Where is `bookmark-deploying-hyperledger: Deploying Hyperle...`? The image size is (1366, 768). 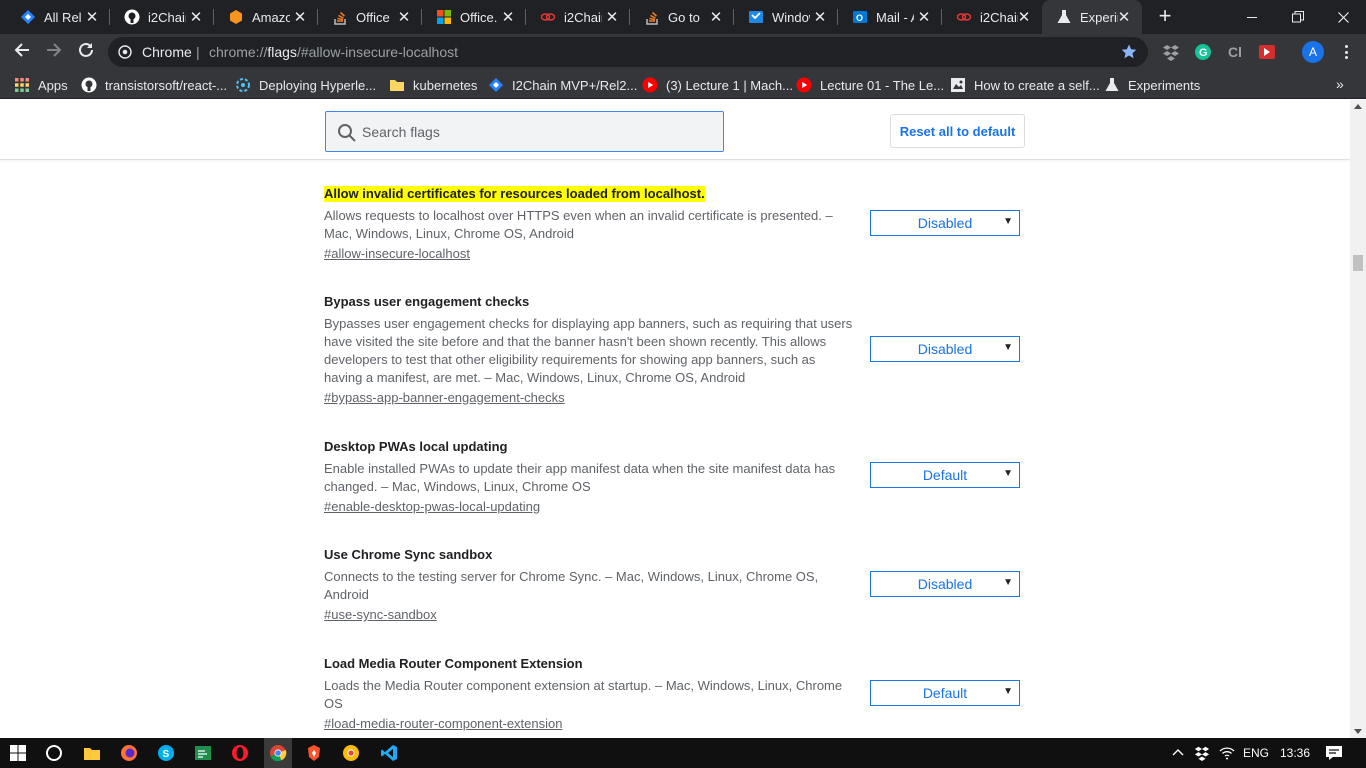 bookmark-deploying-hyperledger: Deploying Hyperle... is located at coordinates (305, 85).